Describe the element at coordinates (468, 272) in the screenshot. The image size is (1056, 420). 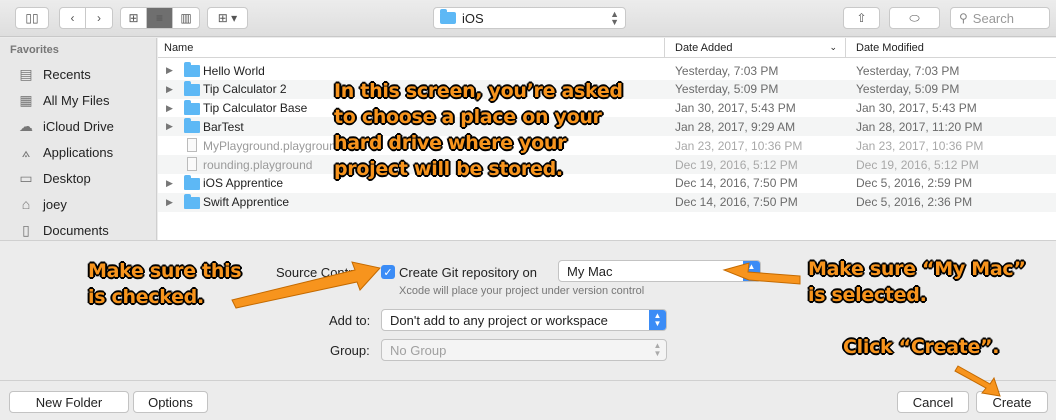
I see `git-checkbox-label: Create Git repository on` at that location.